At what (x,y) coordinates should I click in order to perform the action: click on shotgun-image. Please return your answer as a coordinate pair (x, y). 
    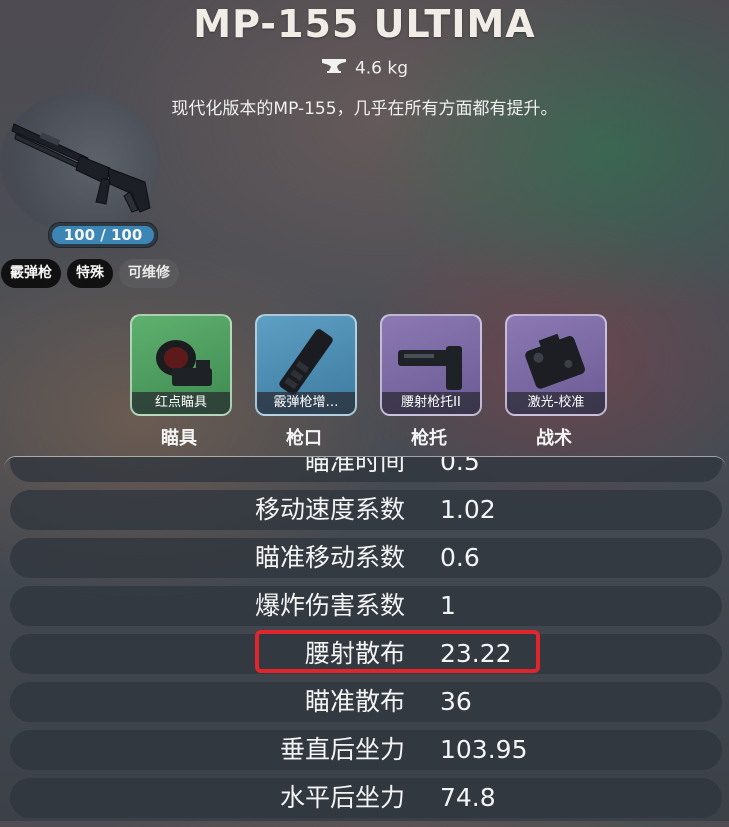
    Looking at the image, I should click on (82, 166).